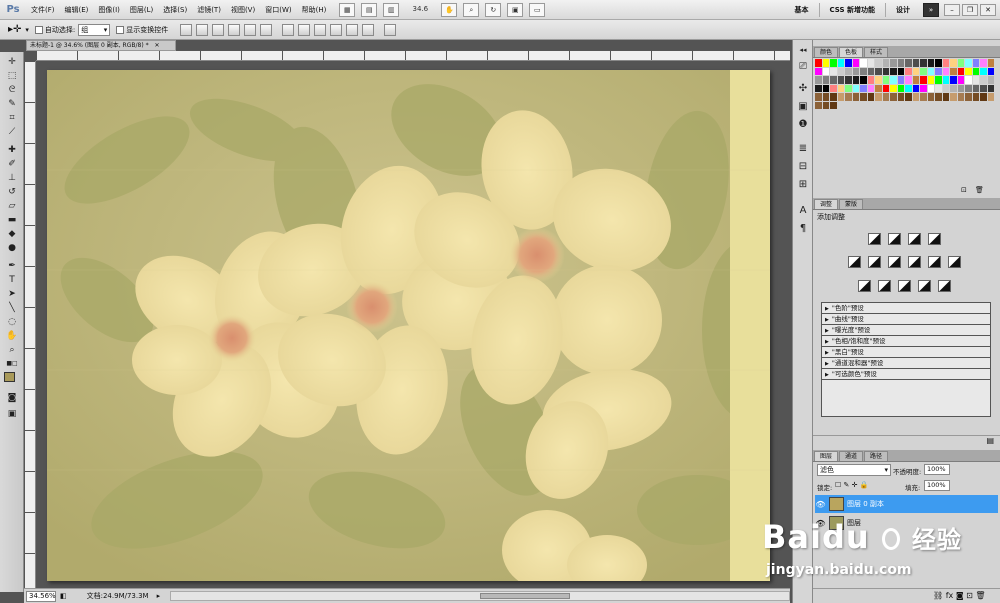  I want to click on screen-mode-icon: ▭, so click(537, 9).